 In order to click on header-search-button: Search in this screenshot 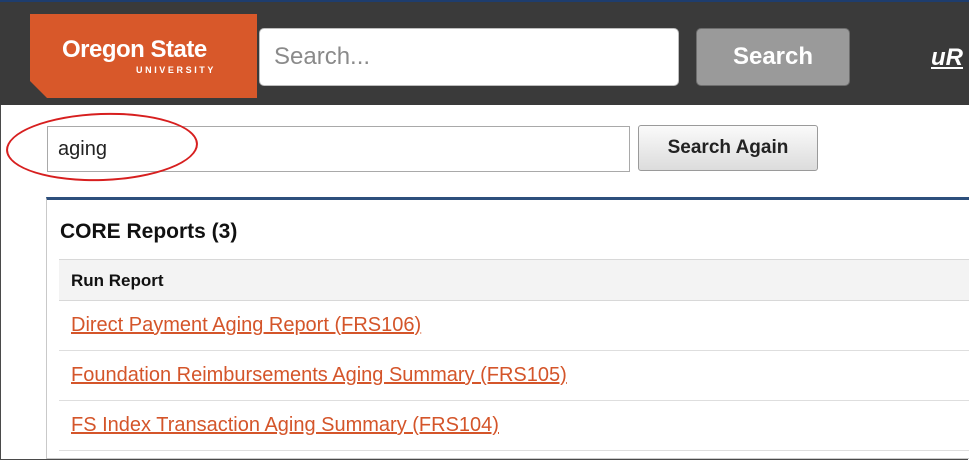, I will do `click(773, 57)`.